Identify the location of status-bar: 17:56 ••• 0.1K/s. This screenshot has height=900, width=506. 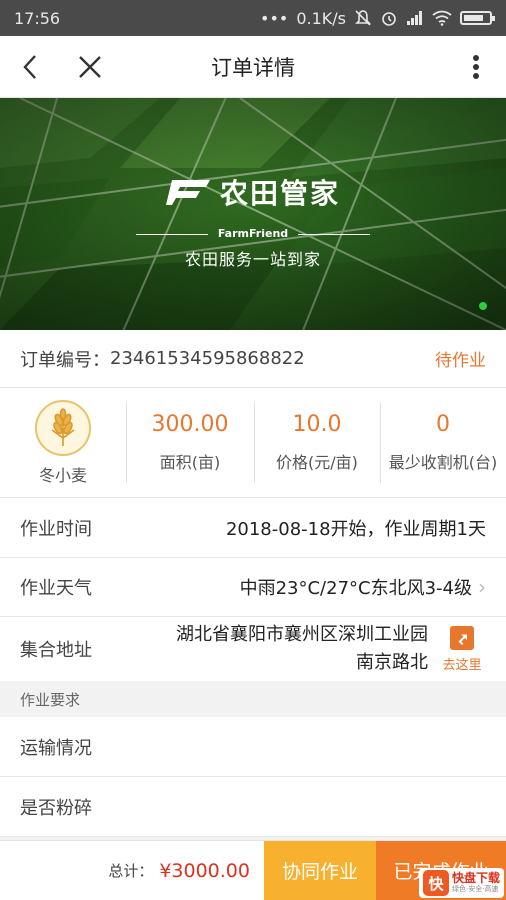
(253, 18).